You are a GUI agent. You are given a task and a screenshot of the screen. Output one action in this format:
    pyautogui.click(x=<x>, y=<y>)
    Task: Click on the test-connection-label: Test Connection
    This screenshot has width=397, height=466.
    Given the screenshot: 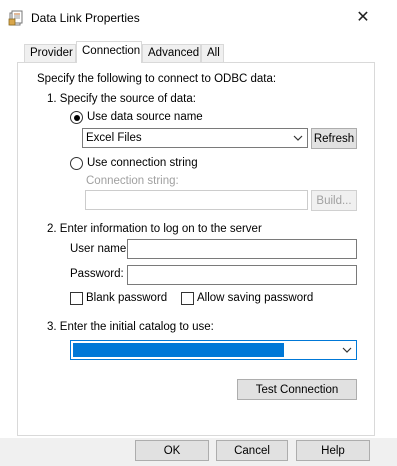 What is the action you would take?
    pyautogui.click(x=297, y=389)
    